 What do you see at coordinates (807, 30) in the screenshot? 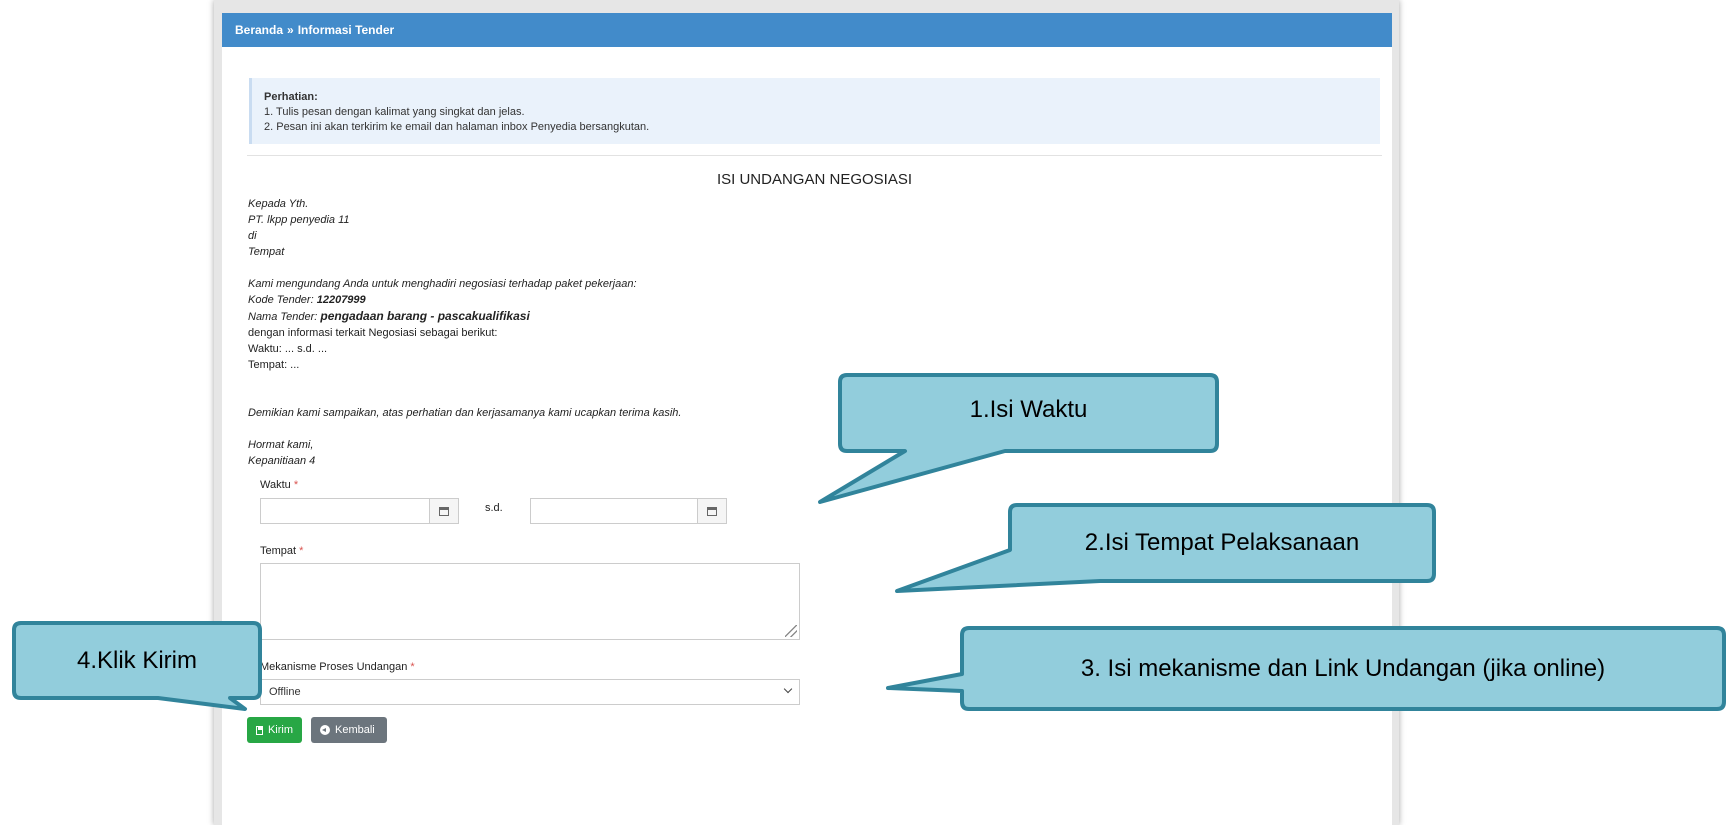
I see `breadcrumb: Beranda » Informasi Tender` at bounding box center [807, 30].